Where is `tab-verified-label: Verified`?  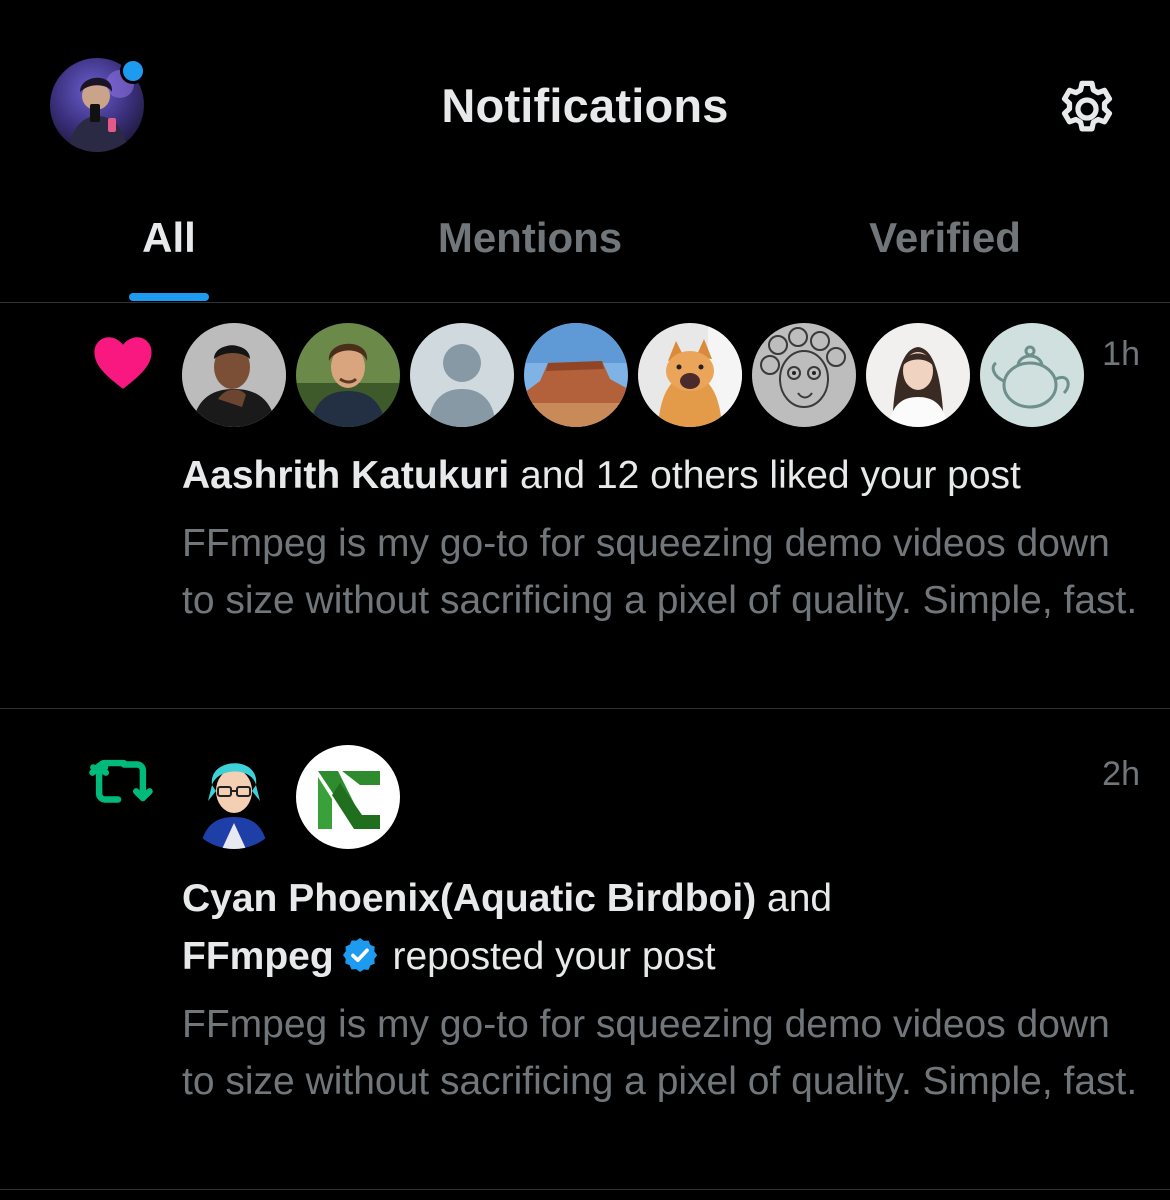 tab-verified-label: Verified is located at coordinates (945, 237).